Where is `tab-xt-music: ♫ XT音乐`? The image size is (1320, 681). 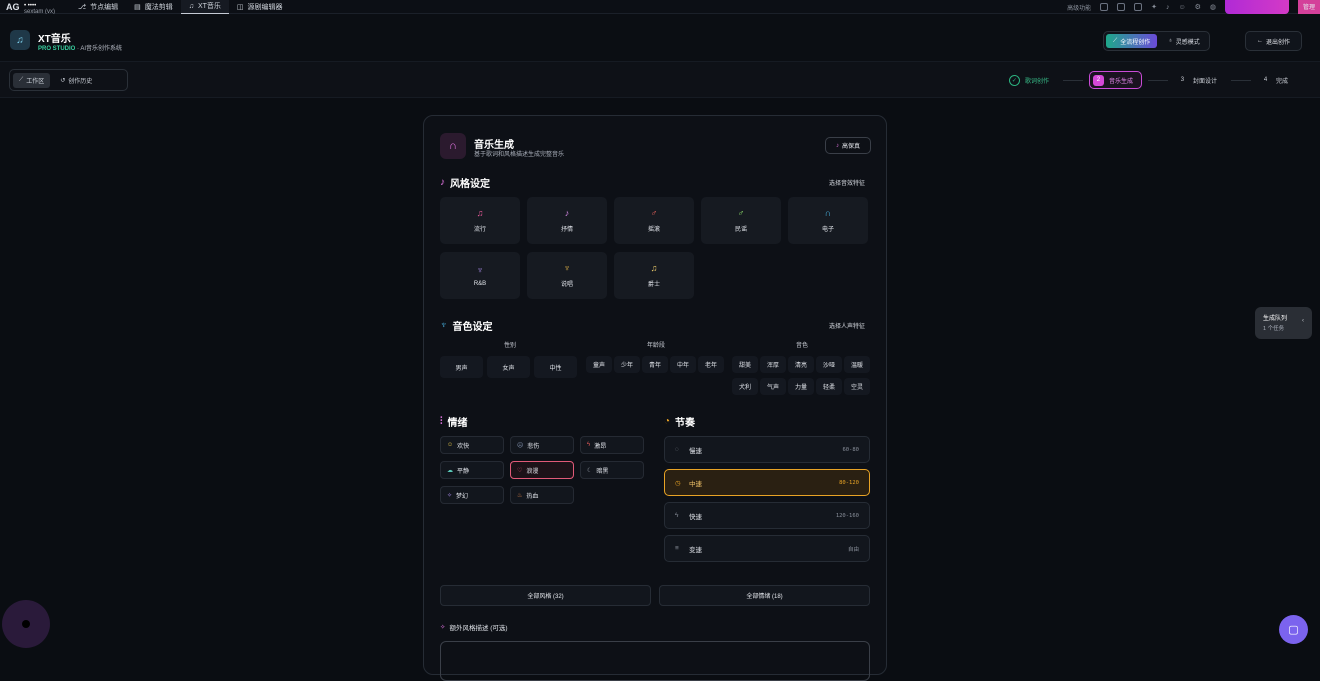 tab-xt-music: ♫ XT音乐 is located at coordinates (204, 7).